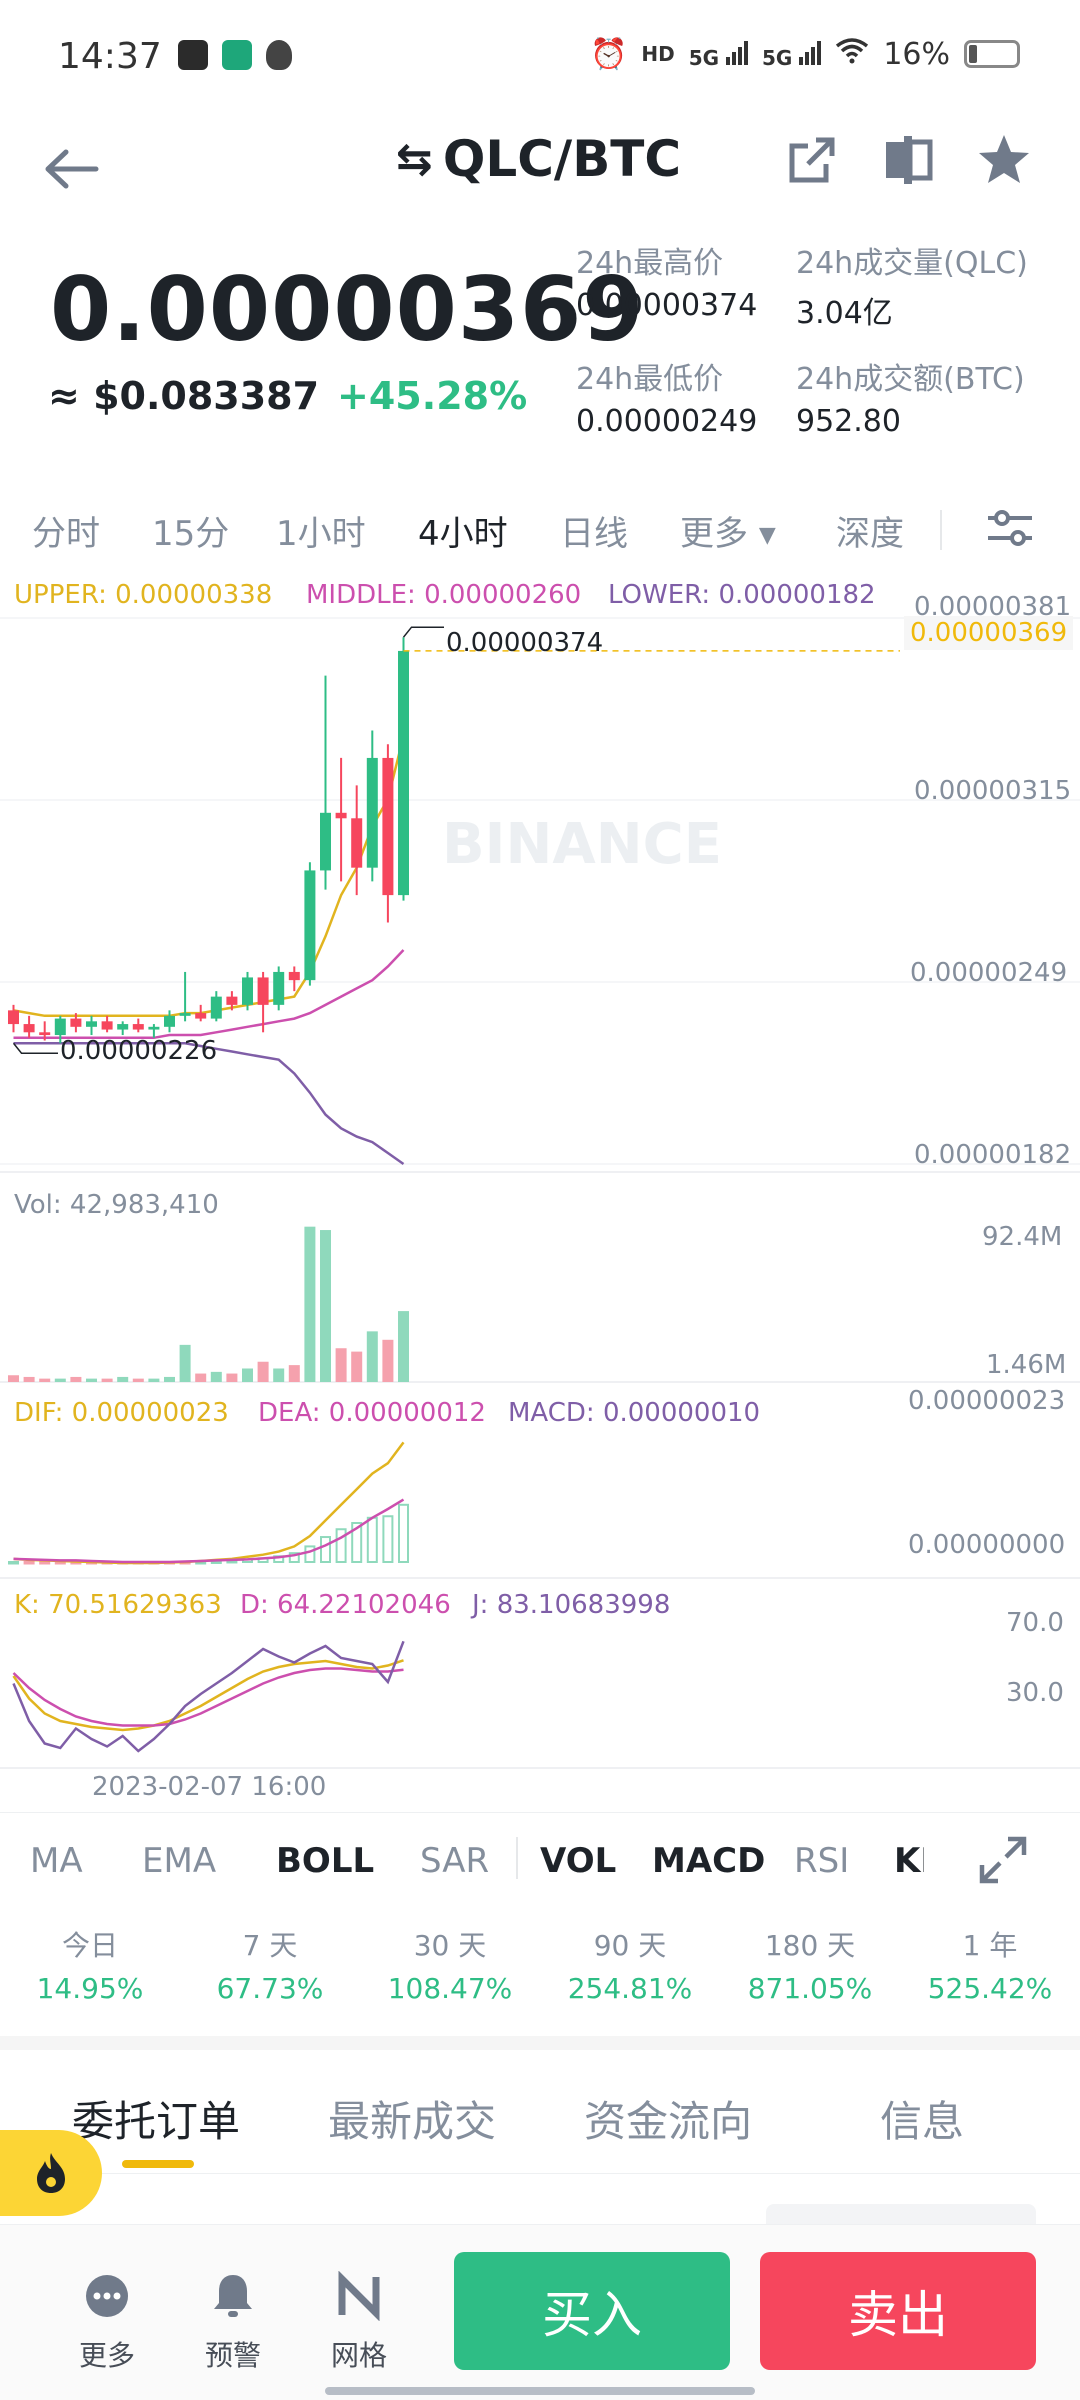  Describe the element at coordinates (582, 844) in the screenshot. I see `binance-watermark: BINANCE` at that location.